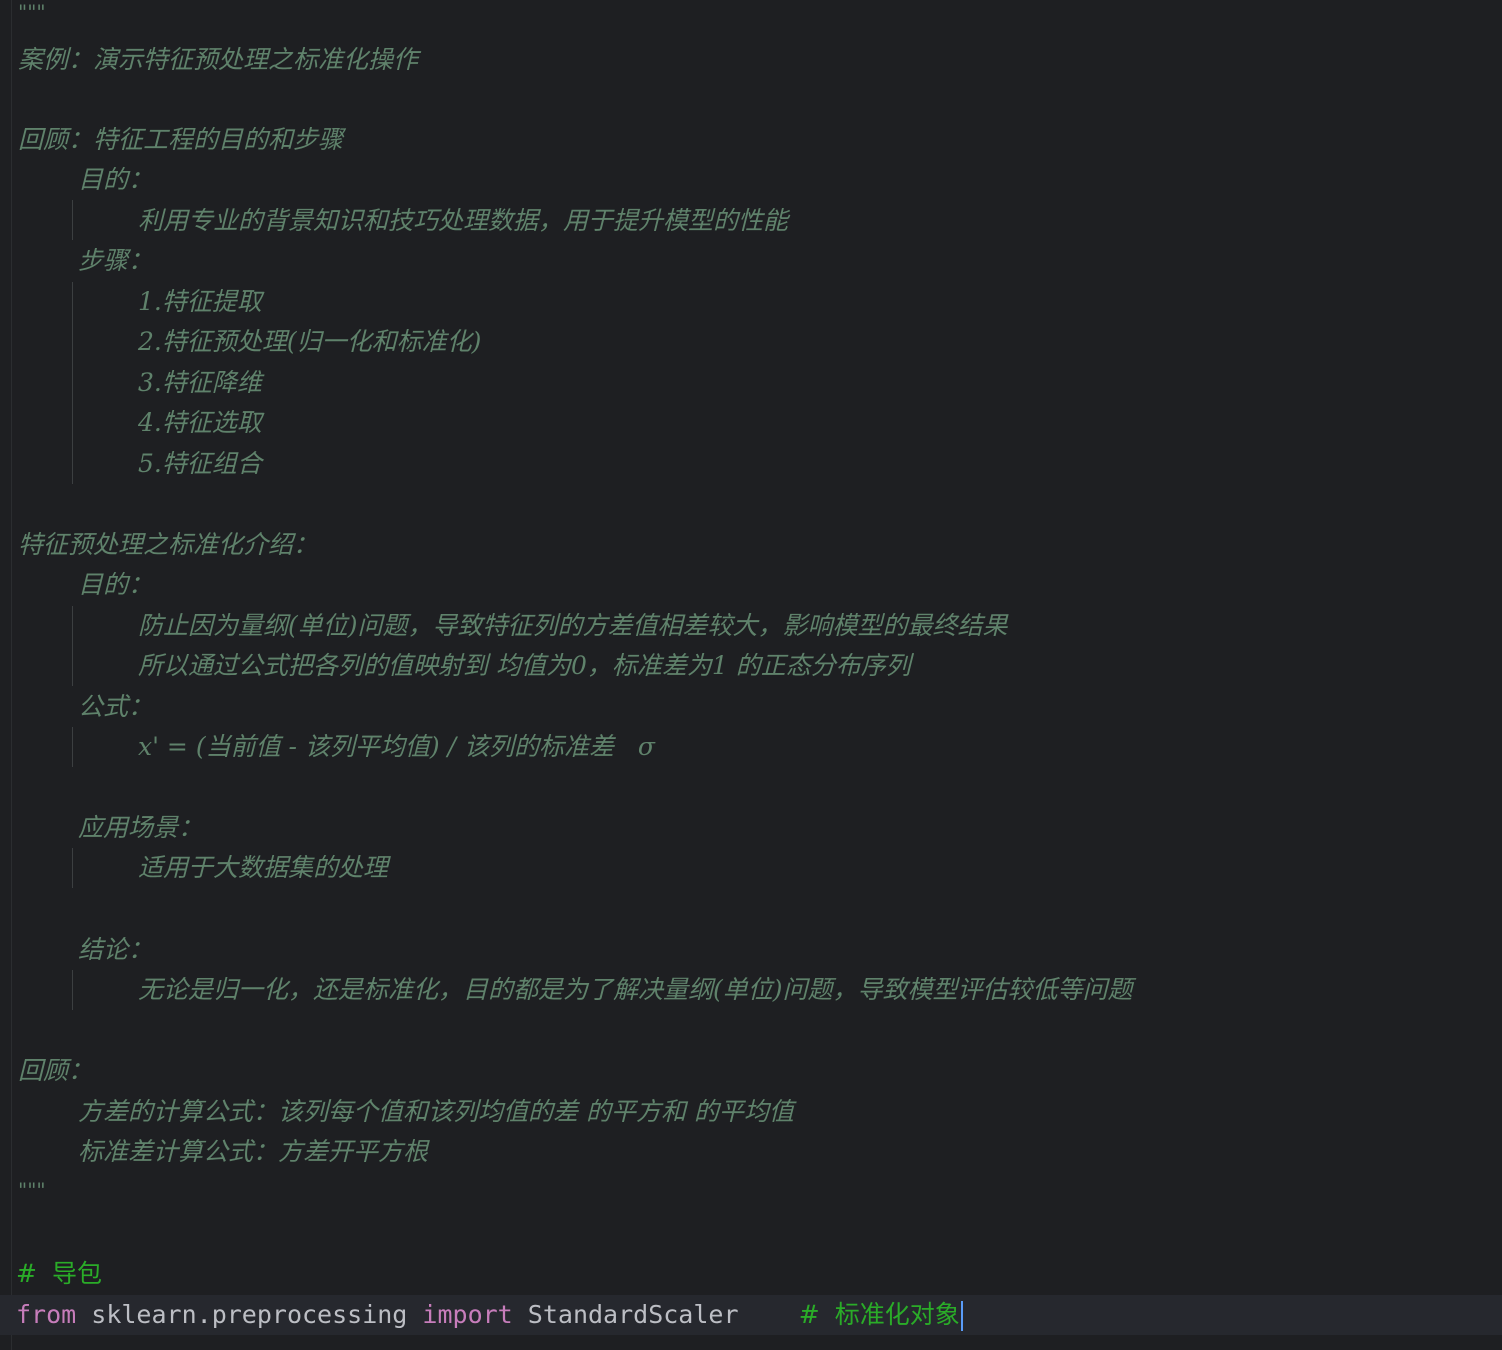  What do you see at coordinates (436, 1111) in the screenshot?
I see `docstring-variance-formula: 方差的计算公式：该列每个值和该列均值的差 的平方和 的平均值` at bounding box center [436, 1111].